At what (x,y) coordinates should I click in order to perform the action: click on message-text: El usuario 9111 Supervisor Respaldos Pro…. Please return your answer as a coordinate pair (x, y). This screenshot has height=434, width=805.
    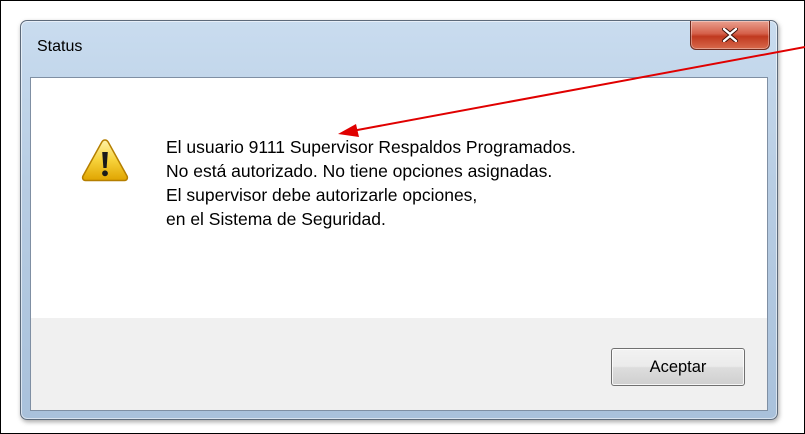
    Looking at the image, I should click on (371, 183).